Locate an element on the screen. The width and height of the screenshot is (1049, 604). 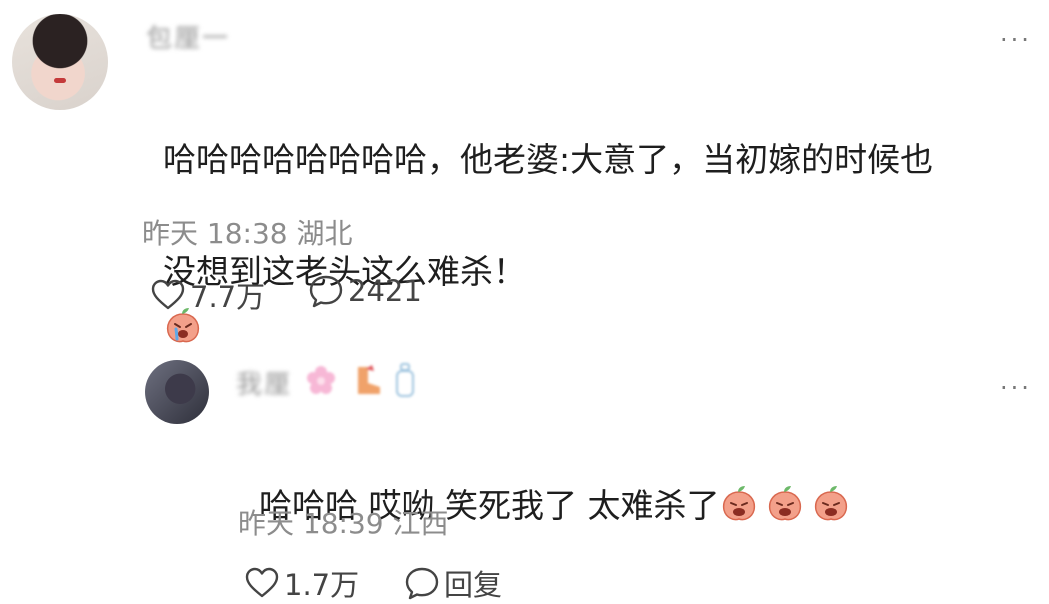
reply-meta: 昨天 18:39 江西 is located at coordinates (343, 522).